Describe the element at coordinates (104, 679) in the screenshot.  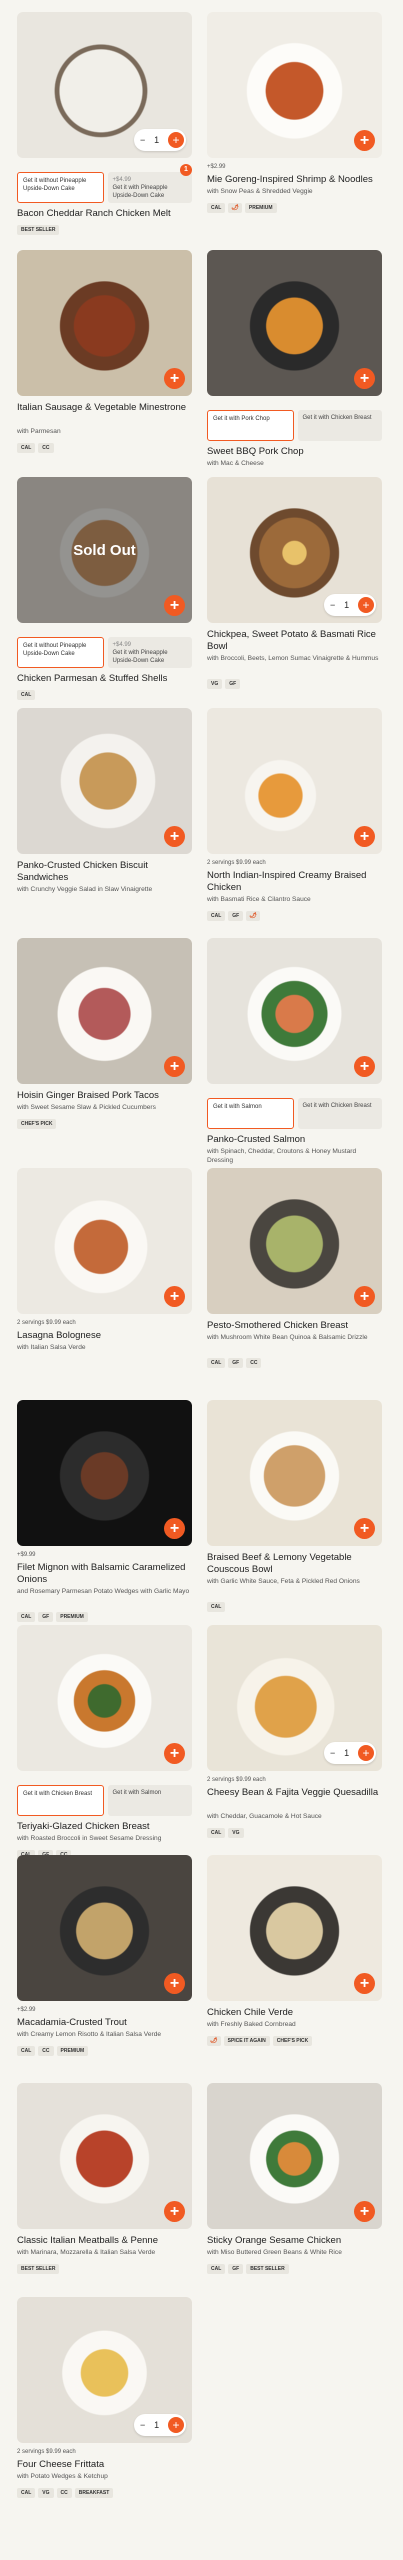
I see `meal-title: Chicken Parmesan & Stuffed Shells` at that location.